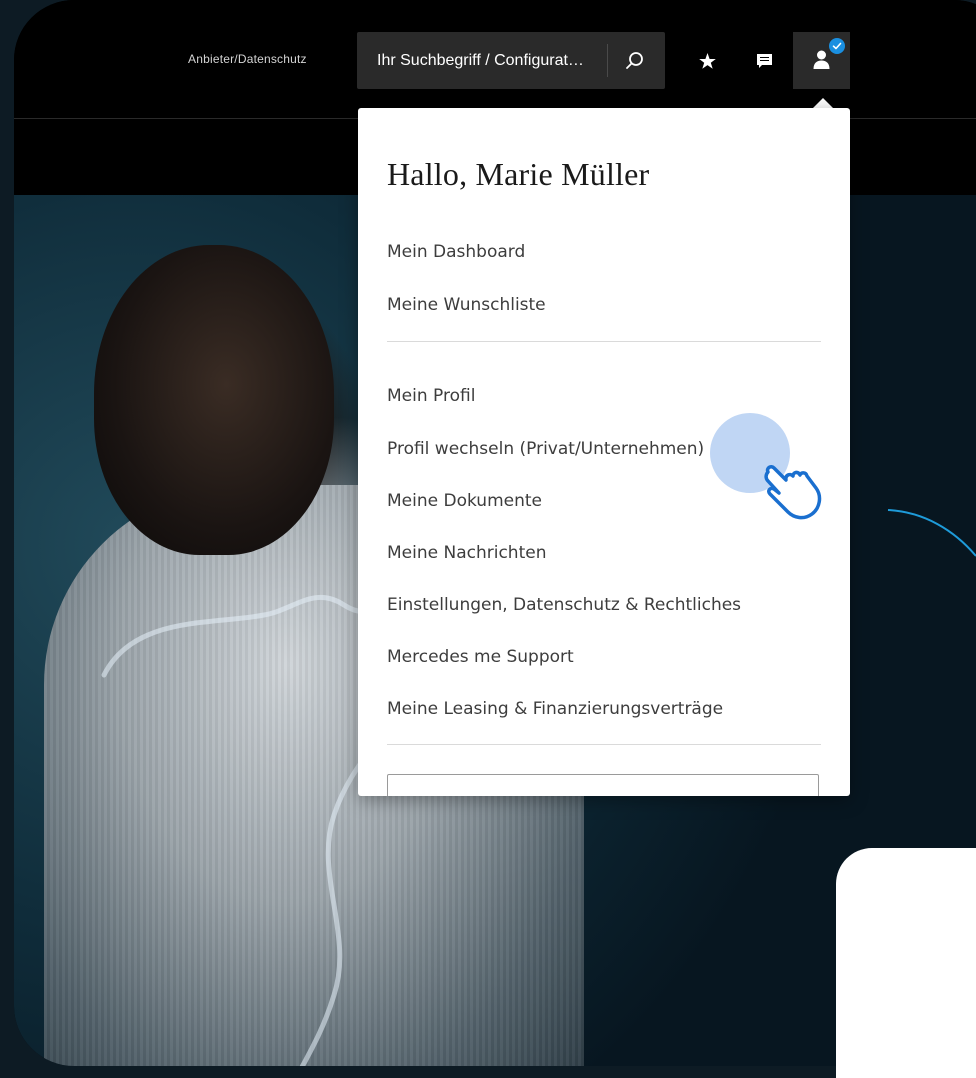  I want to click on account-button, so click(821, 60).